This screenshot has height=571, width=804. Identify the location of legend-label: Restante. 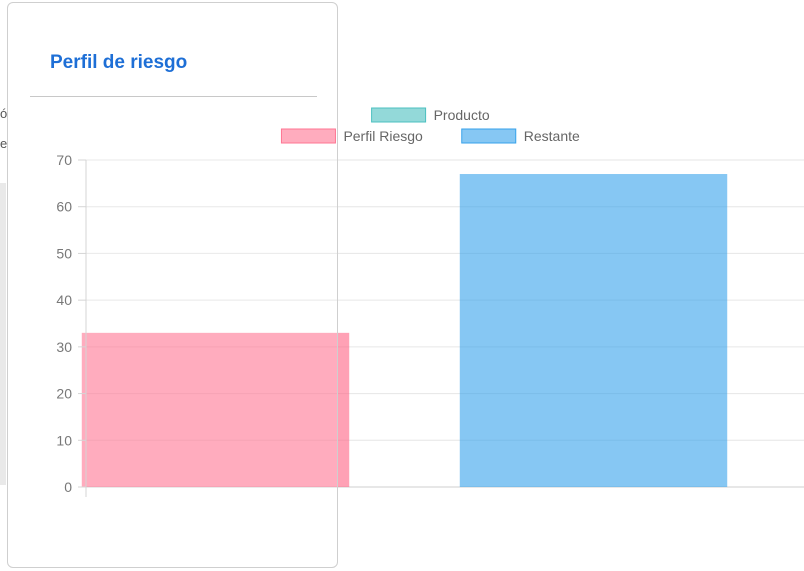
(552, 136).